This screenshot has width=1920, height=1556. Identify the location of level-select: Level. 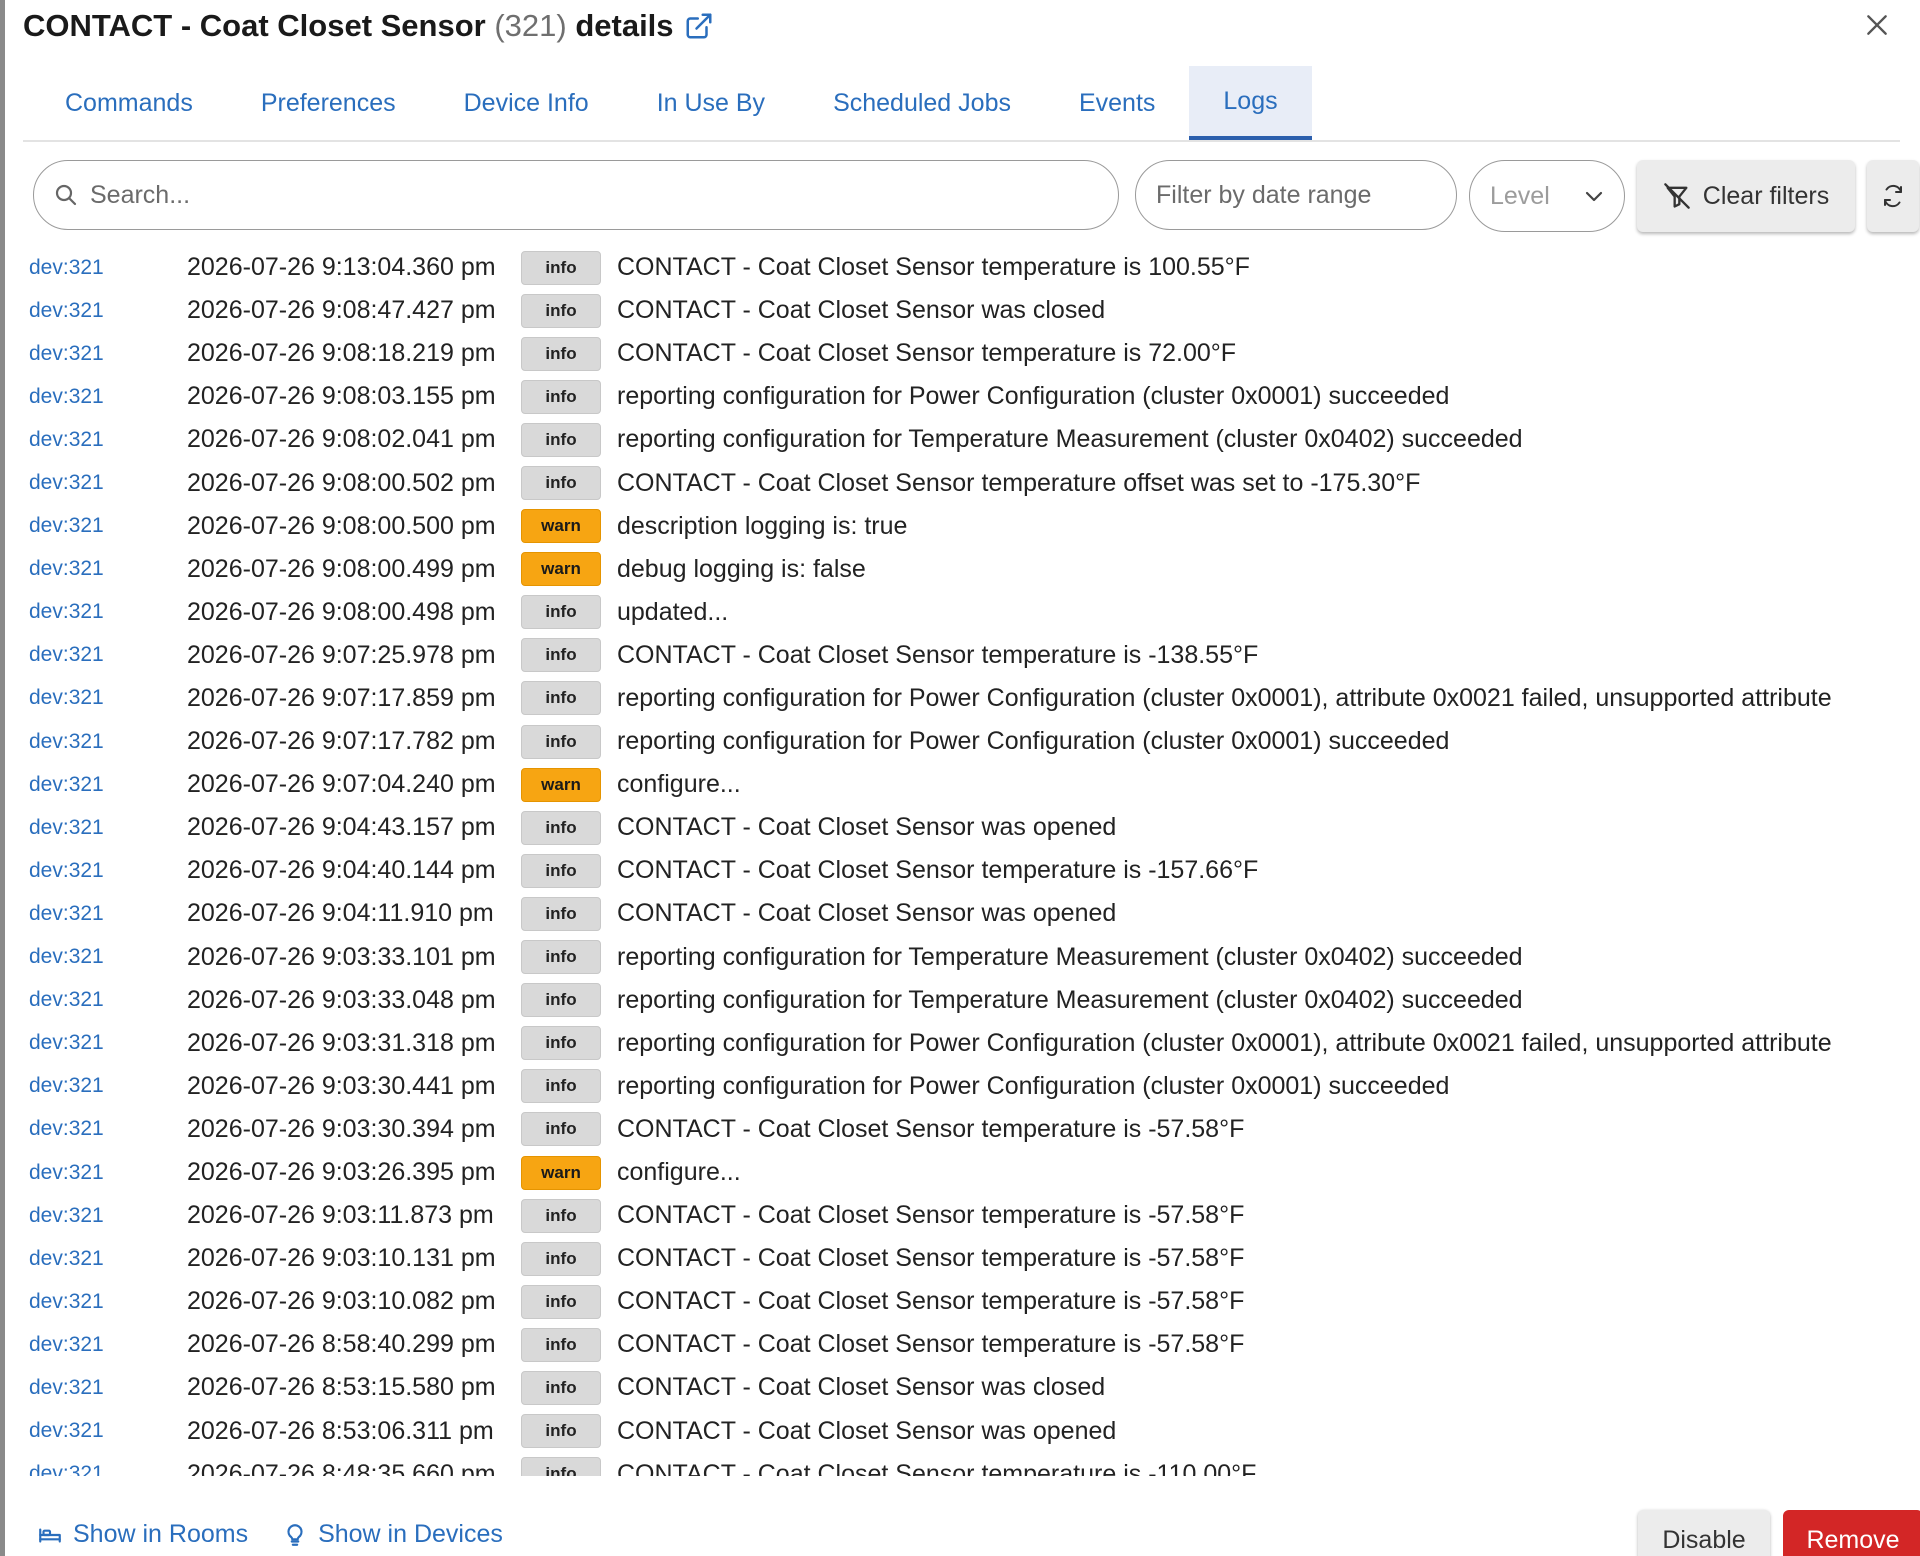
(1547, 196).